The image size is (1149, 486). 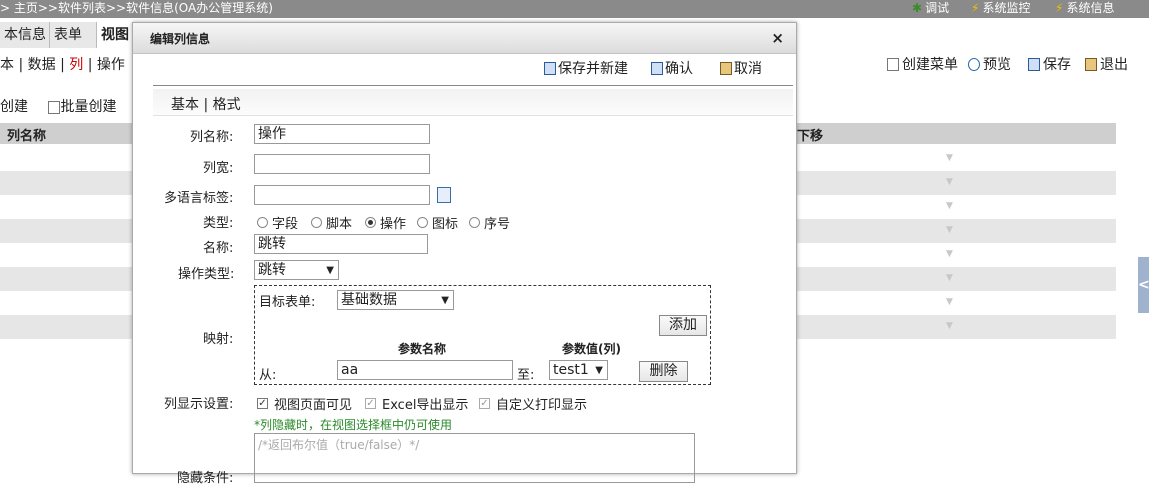 What do you see at coordinates (810, 134) in the screenshot?
I see `col-down-header: 下移` at bounding box center [810, 134].